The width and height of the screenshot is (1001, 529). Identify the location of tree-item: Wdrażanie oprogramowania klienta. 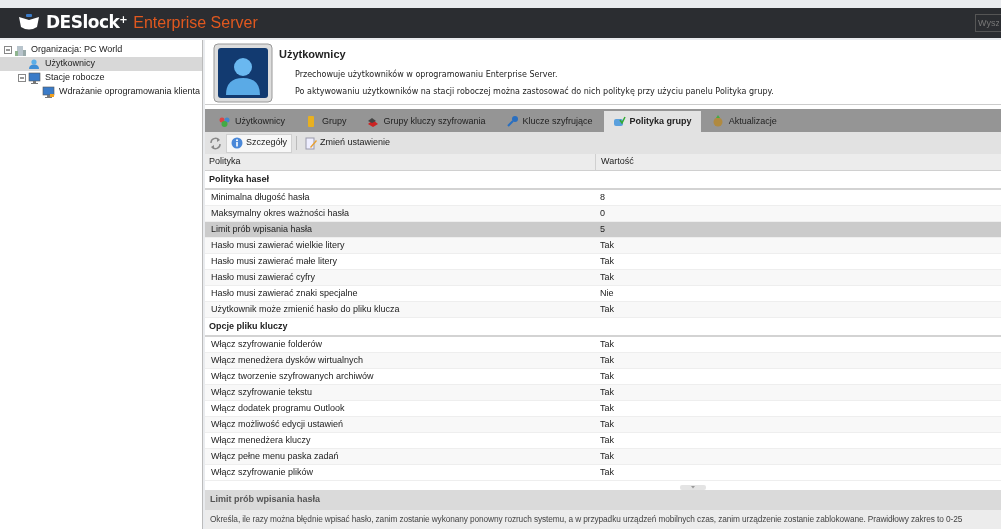
(103, 92).